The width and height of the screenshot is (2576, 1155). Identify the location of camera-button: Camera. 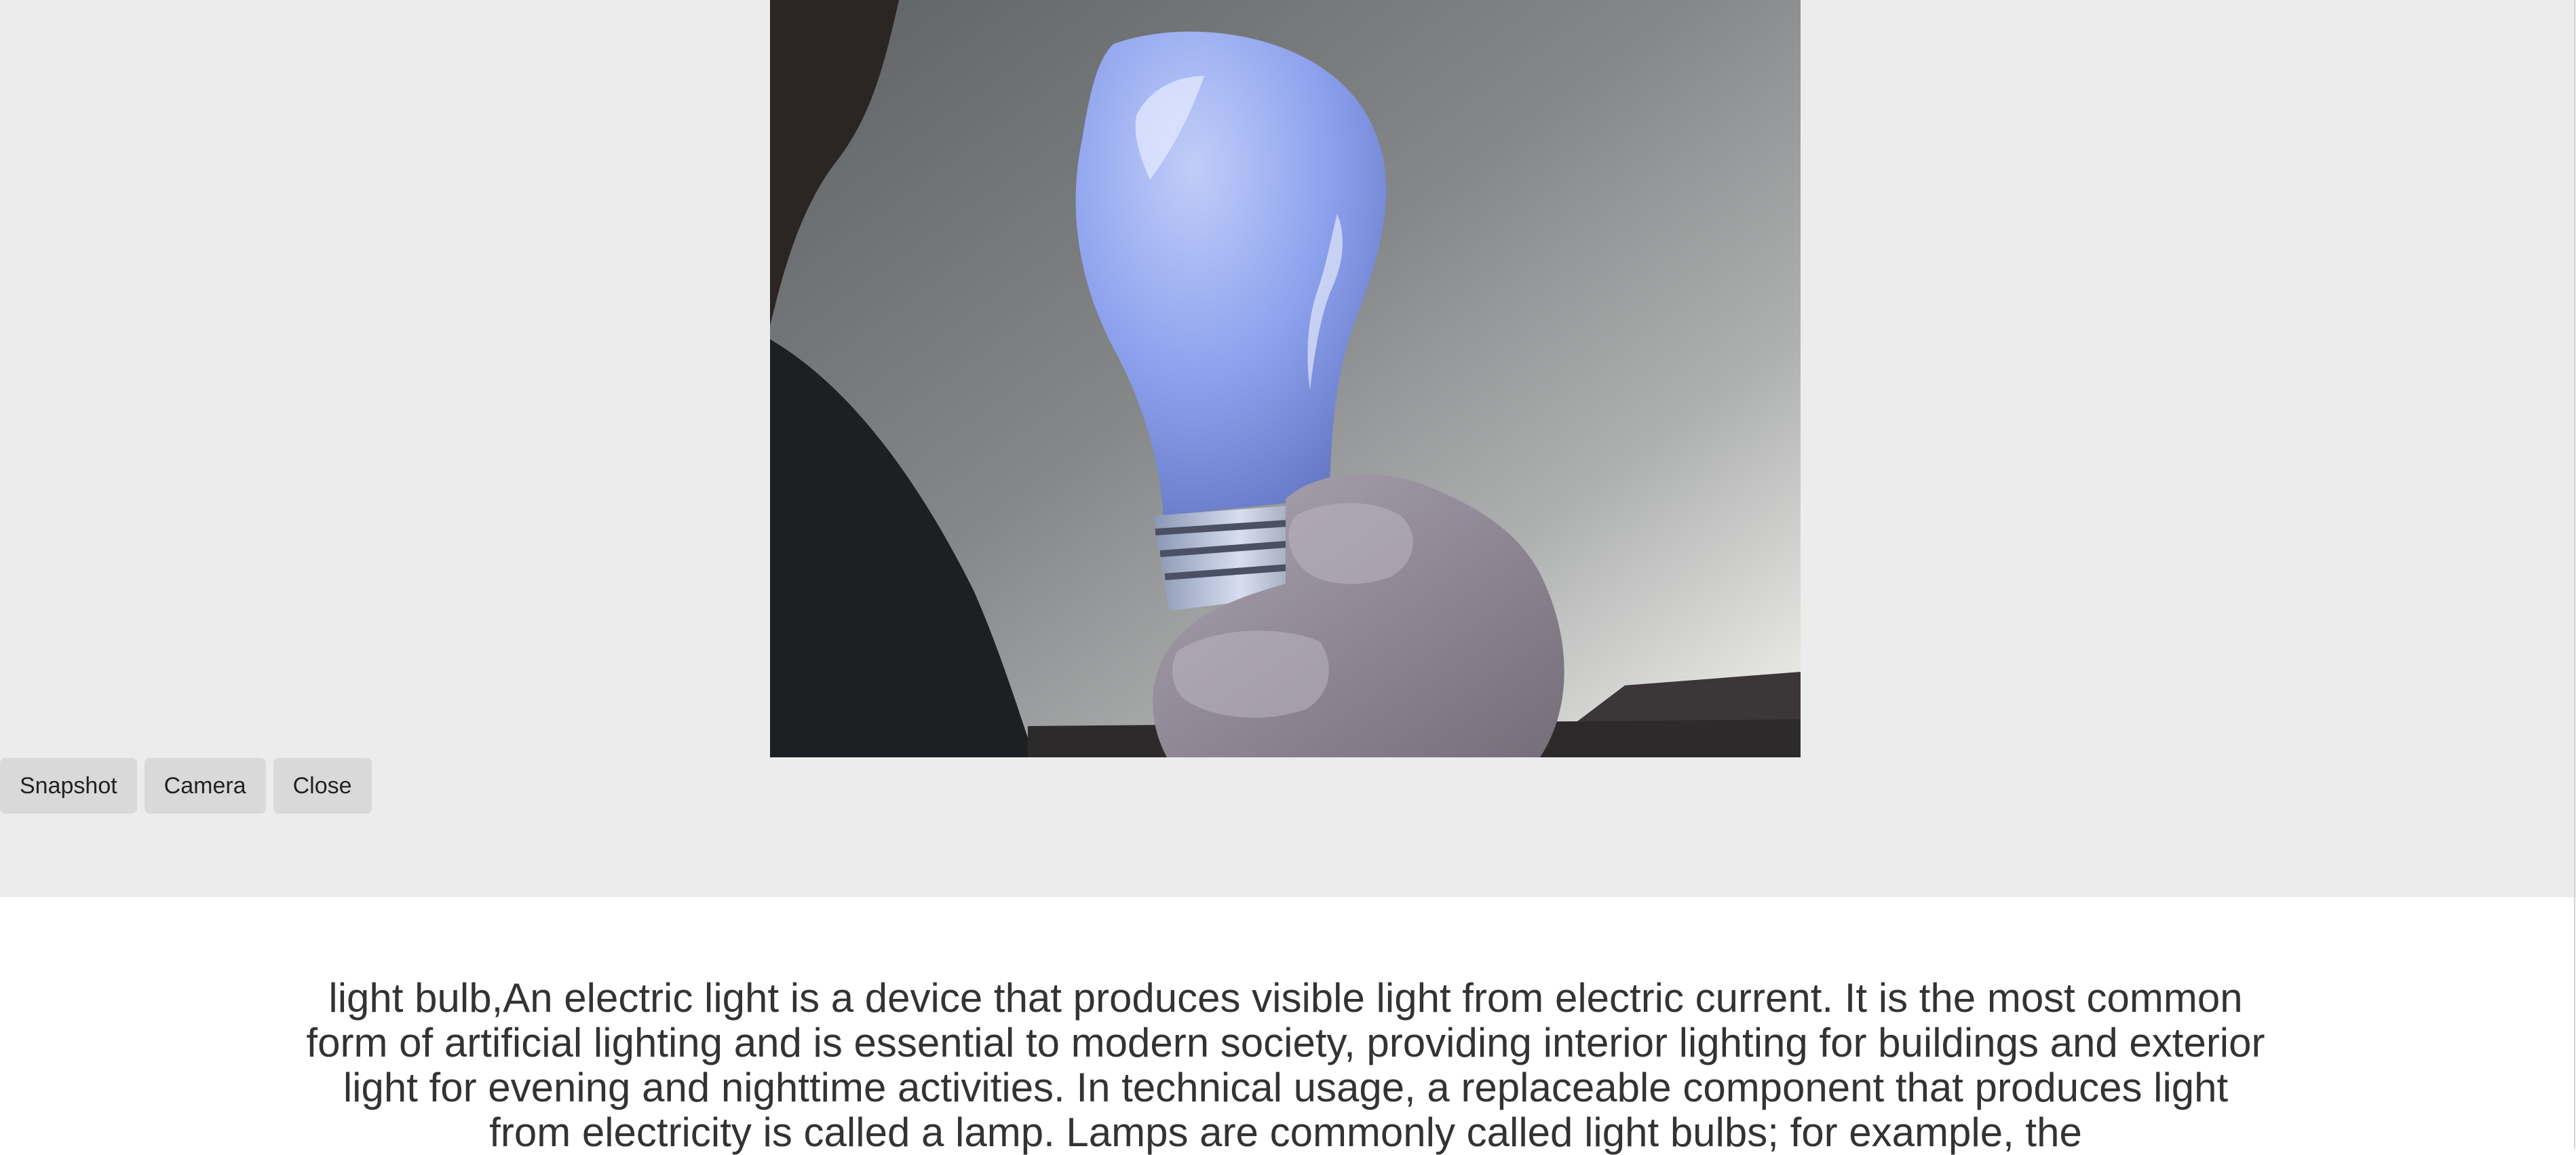
(205, 786).